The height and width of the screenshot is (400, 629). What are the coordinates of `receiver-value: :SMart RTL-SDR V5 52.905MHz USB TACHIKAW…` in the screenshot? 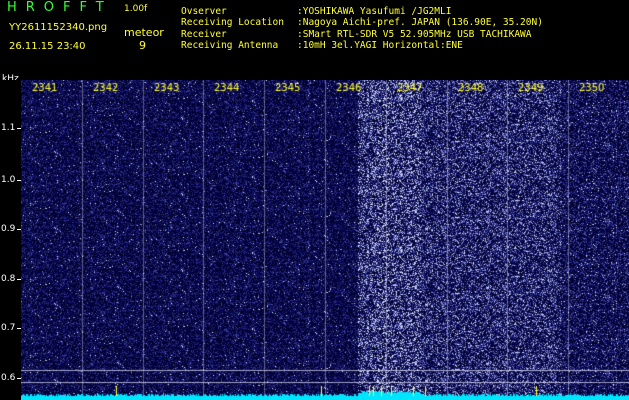 It's located at (414, 34).